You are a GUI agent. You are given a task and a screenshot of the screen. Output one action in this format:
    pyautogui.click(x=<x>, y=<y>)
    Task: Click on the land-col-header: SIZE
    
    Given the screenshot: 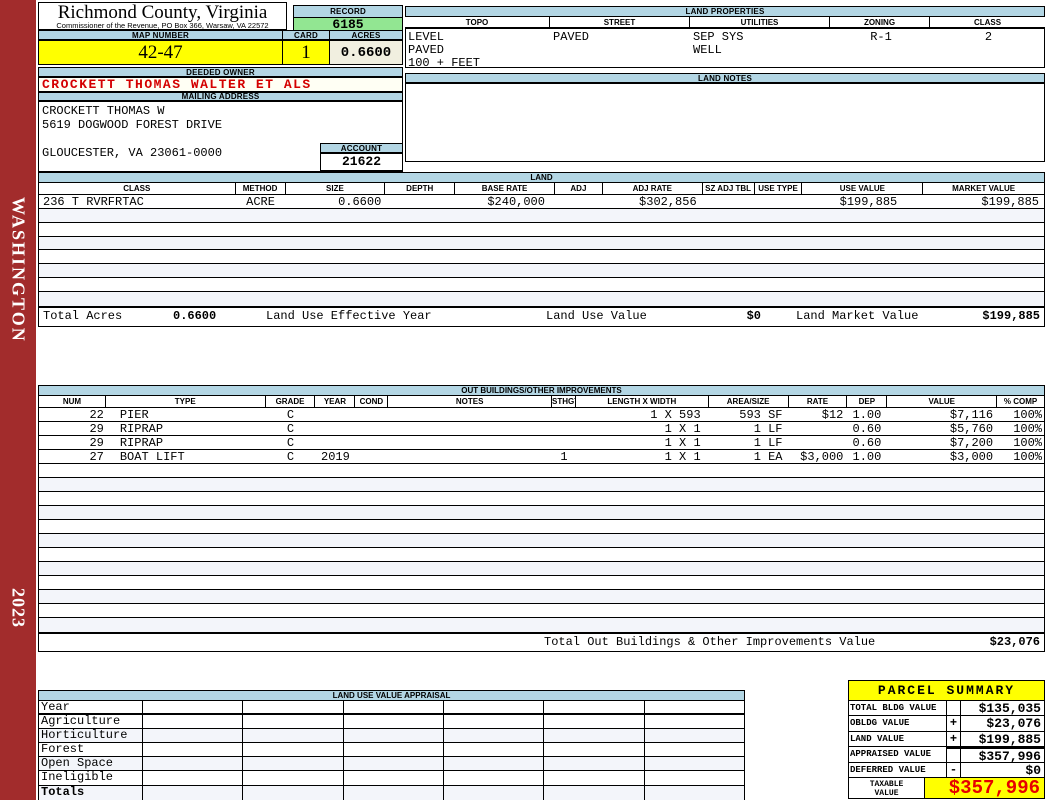 What is the action you would take?
    pyautogui.click(x=335, y=189)
    